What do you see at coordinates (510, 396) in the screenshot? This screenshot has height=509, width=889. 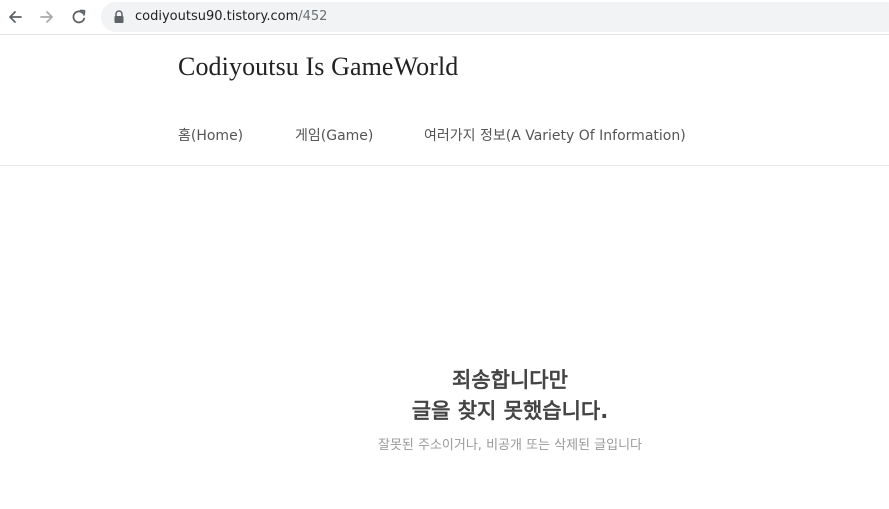 I see `error-title: 죄송합니다만 글을 찾지 못했습니다.` at bounding box center [510, 396].